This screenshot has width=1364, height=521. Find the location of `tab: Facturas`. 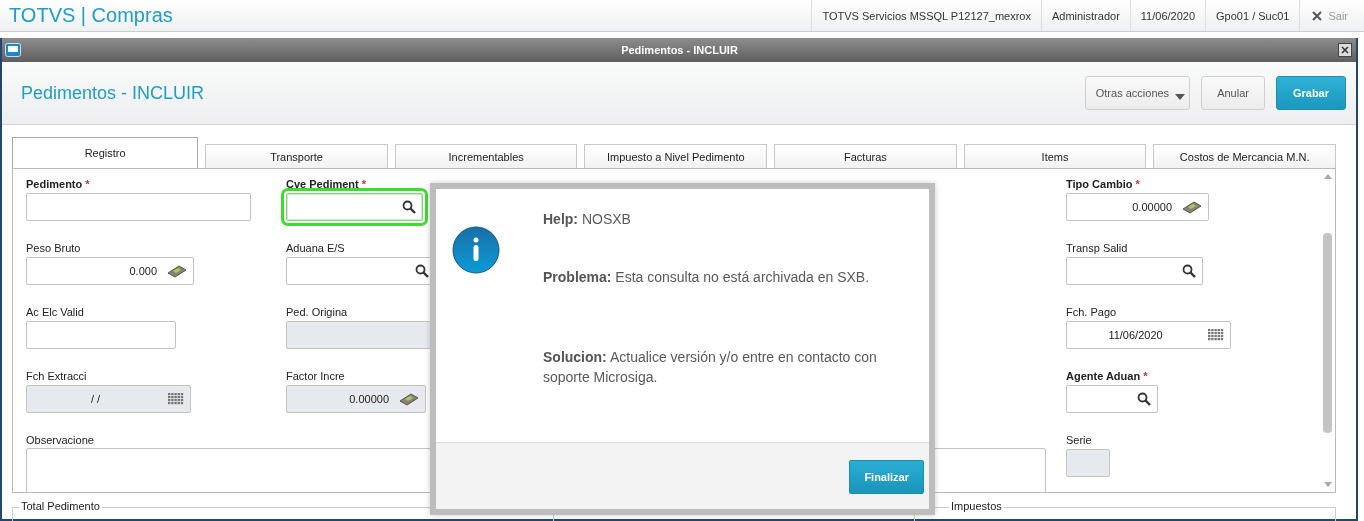

tab: Facturas is located at coordinates (865, 156).